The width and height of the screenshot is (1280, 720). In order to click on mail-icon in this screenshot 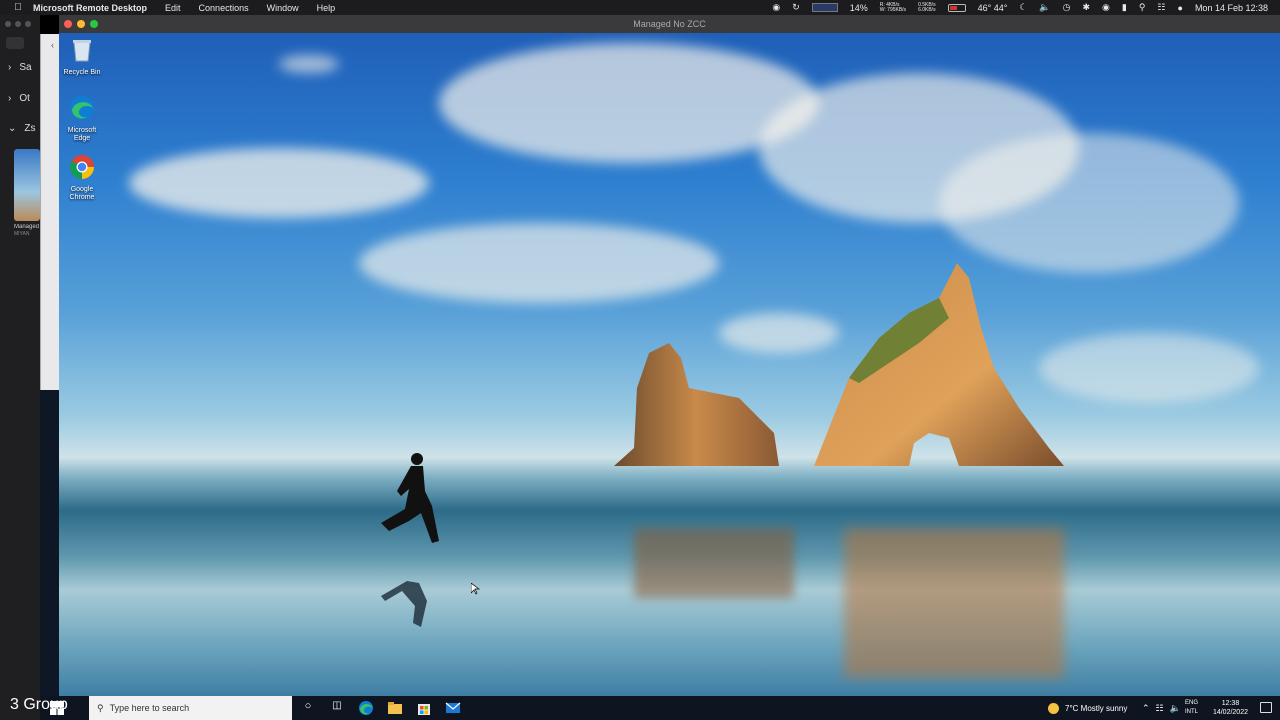, I will do `click(453, 708)`.